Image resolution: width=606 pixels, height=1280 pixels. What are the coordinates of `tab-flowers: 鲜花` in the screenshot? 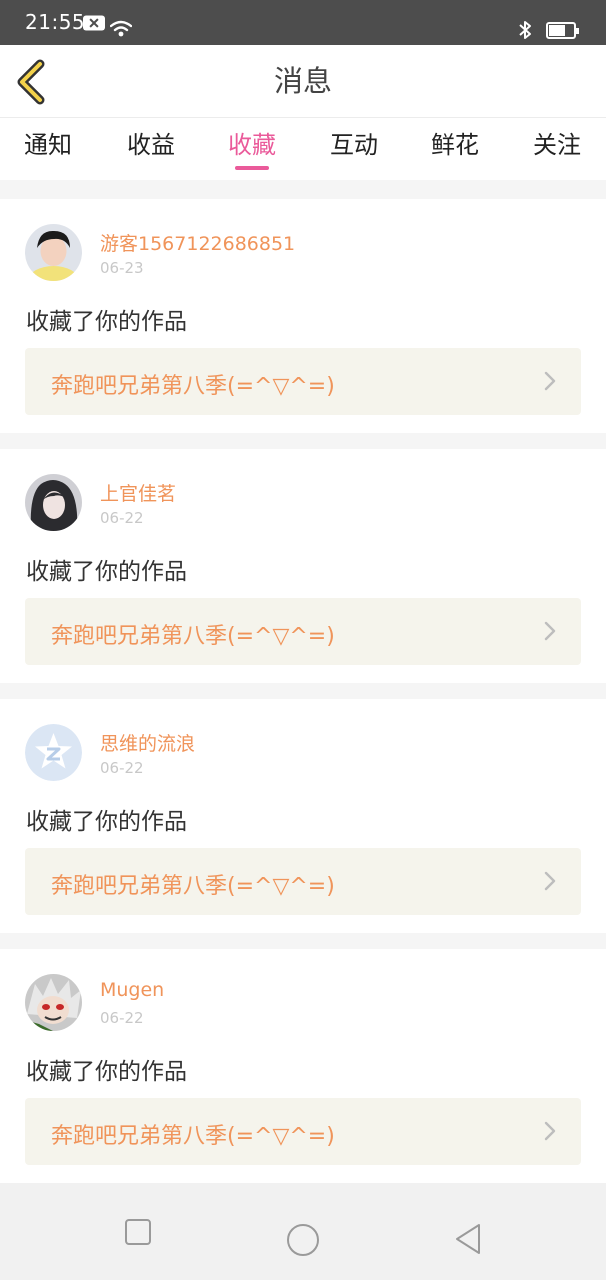 It's located at (455, 149).